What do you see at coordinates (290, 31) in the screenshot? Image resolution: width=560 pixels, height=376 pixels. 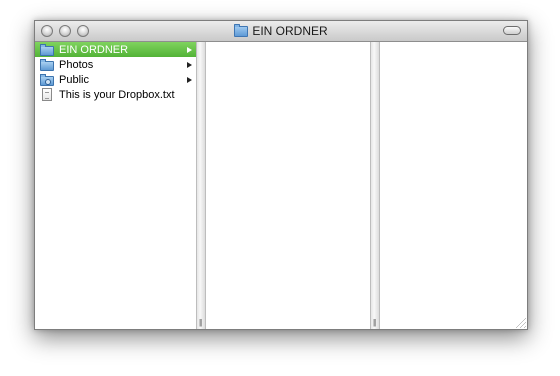 I see `window-title-text: EIN ORDNER` at bounding box center [290, 31].